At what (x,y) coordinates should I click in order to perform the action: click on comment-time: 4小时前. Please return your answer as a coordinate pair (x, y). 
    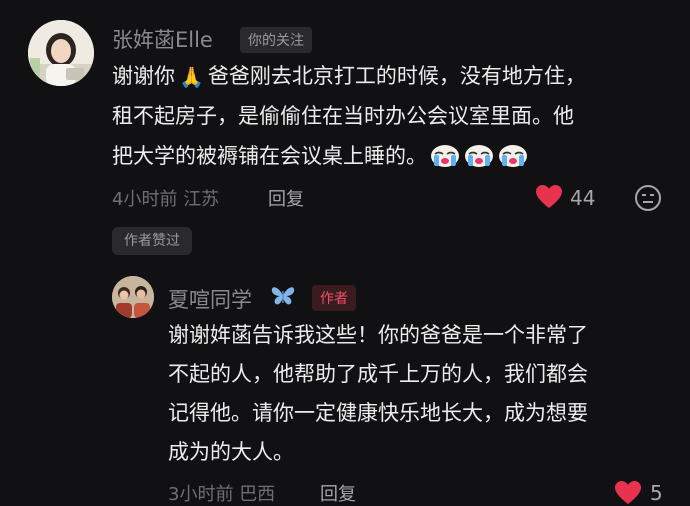
    Looking at the image, I should click on (145, 199).